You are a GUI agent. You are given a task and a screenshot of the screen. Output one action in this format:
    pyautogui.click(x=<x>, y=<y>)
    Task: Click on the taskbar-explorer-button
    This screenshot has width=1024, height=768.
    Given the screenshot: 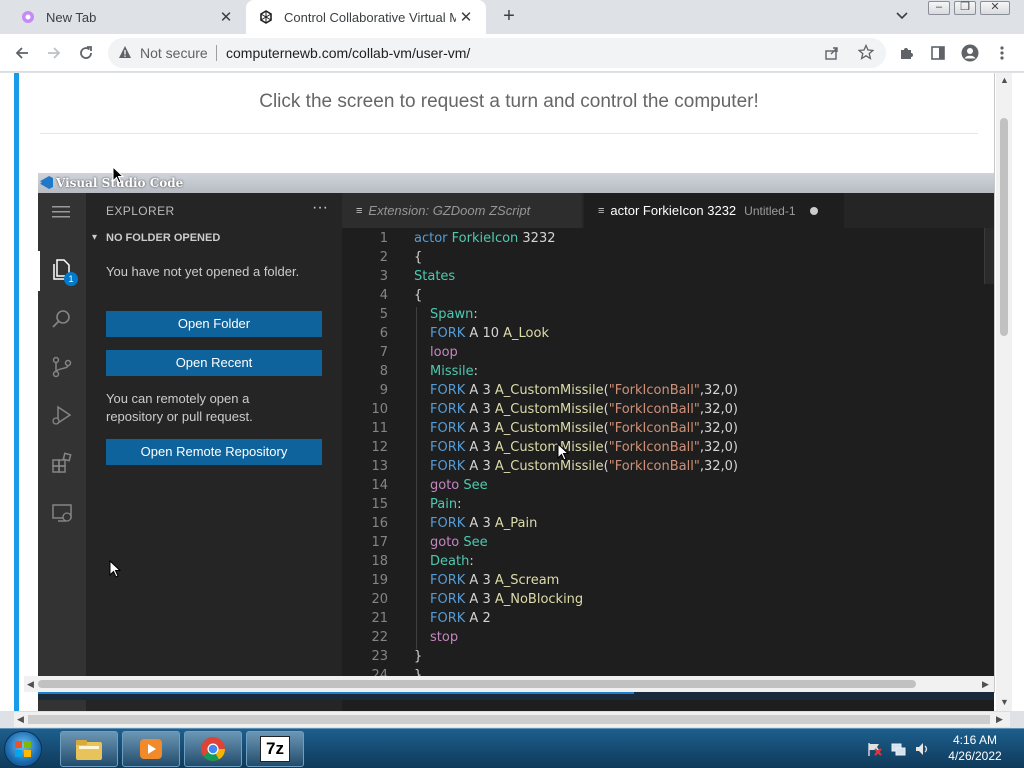 What is the action you would take?
    pyautogui.click(x=89, y=749)
    